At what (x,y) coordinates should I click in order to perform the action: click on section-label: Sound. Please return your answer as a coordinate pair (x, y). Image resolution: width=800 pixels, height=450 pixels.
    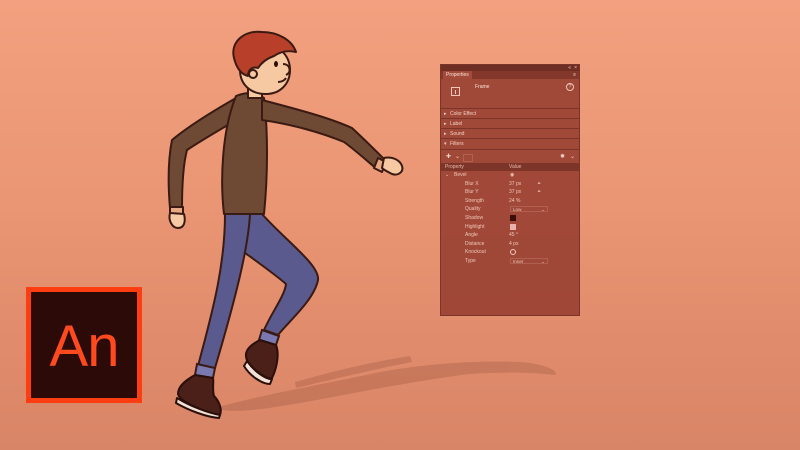
    Looking at the image, I should click on (457, 134).